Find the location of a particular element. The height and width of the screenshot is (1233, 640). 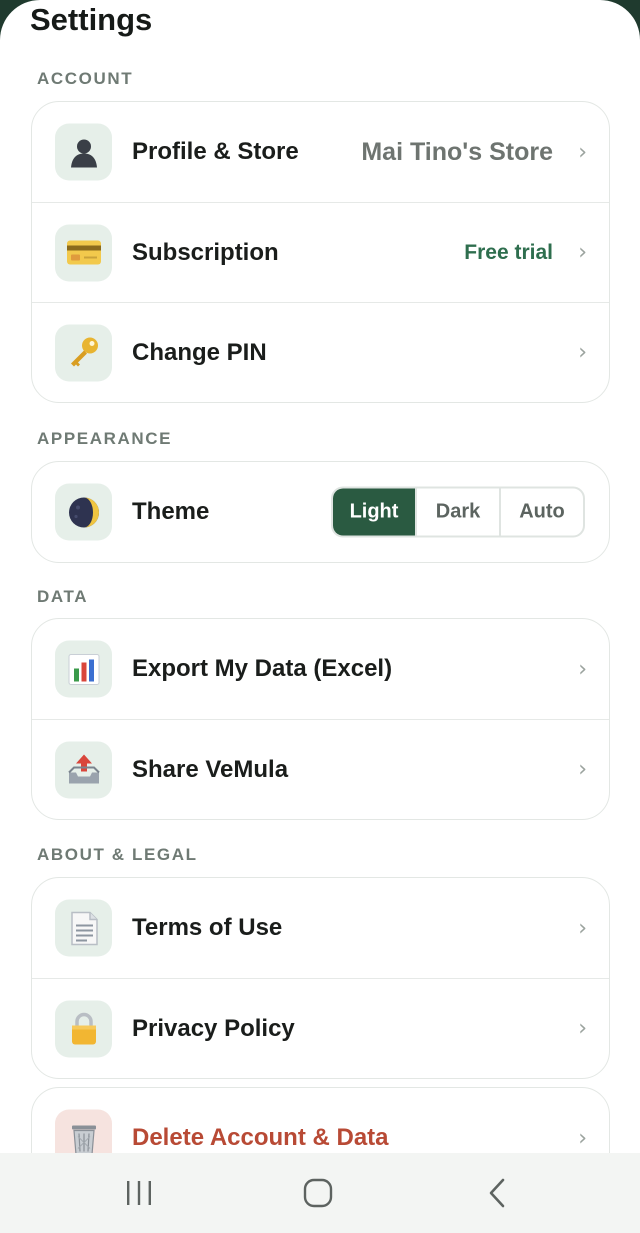

privacy-label: Privacy Policy is located at coordinates (213, 1028).